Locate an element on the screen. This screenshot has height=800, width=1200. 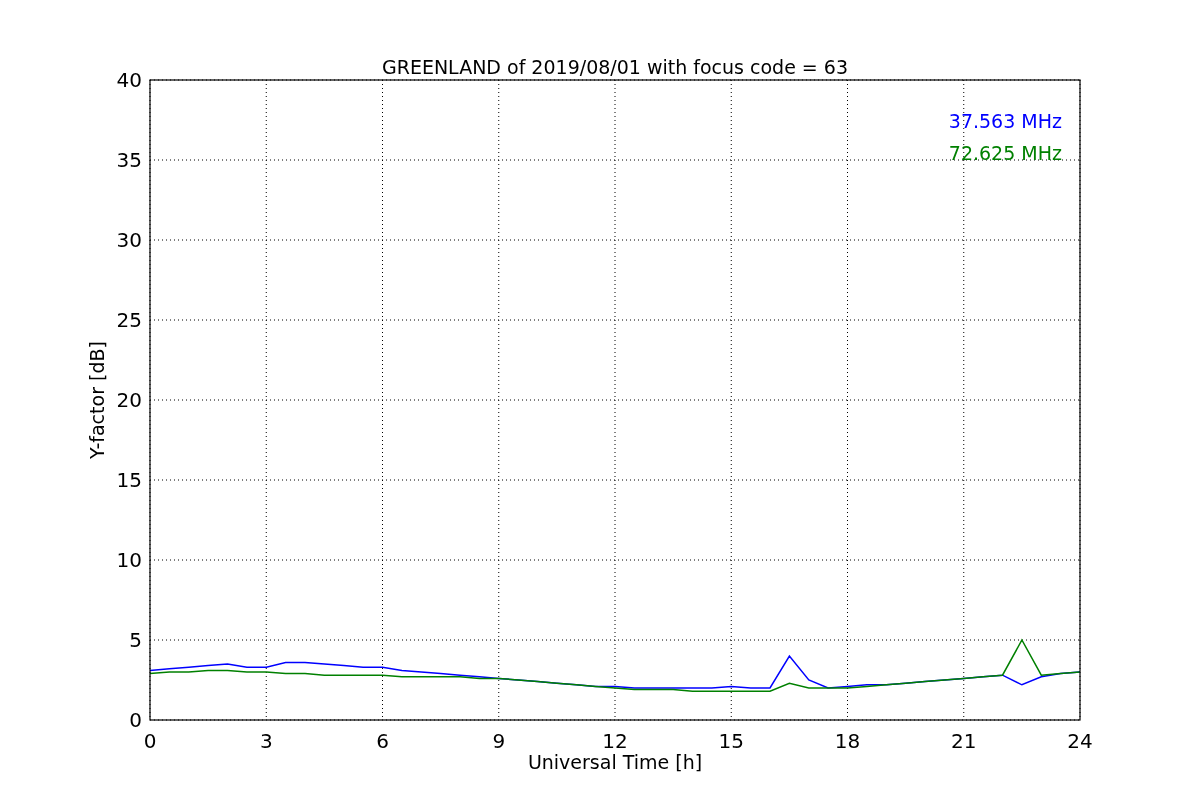
tick-label: 20 is located at coordinates (129, 400).